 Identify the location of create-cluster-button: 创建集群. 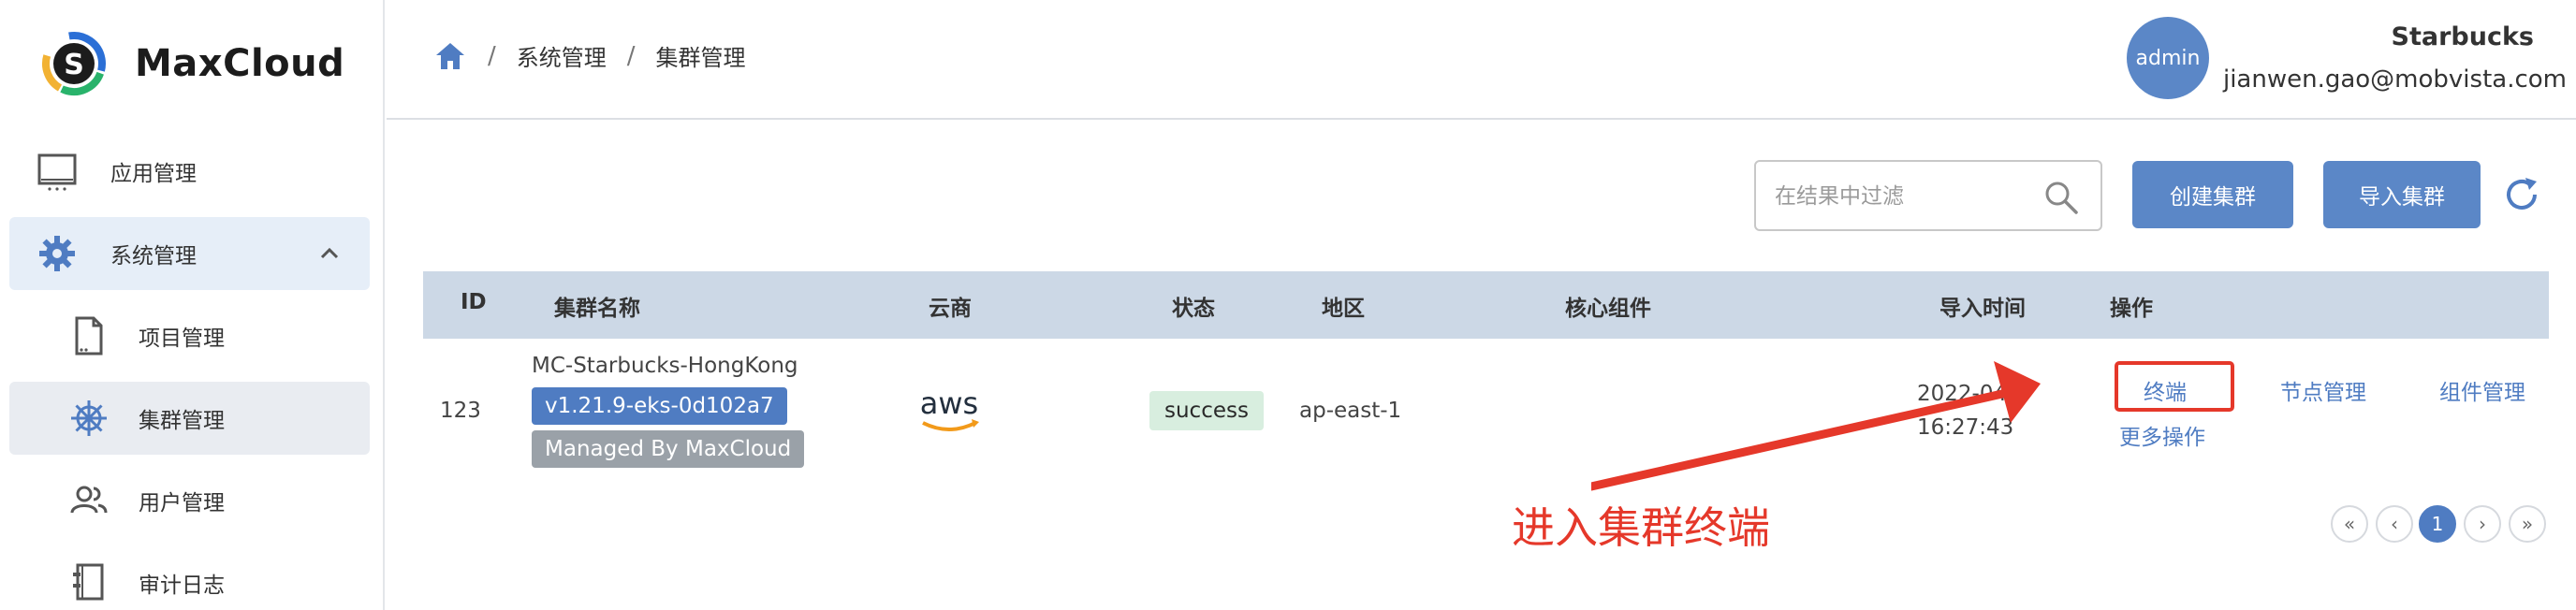
(2212, 195).